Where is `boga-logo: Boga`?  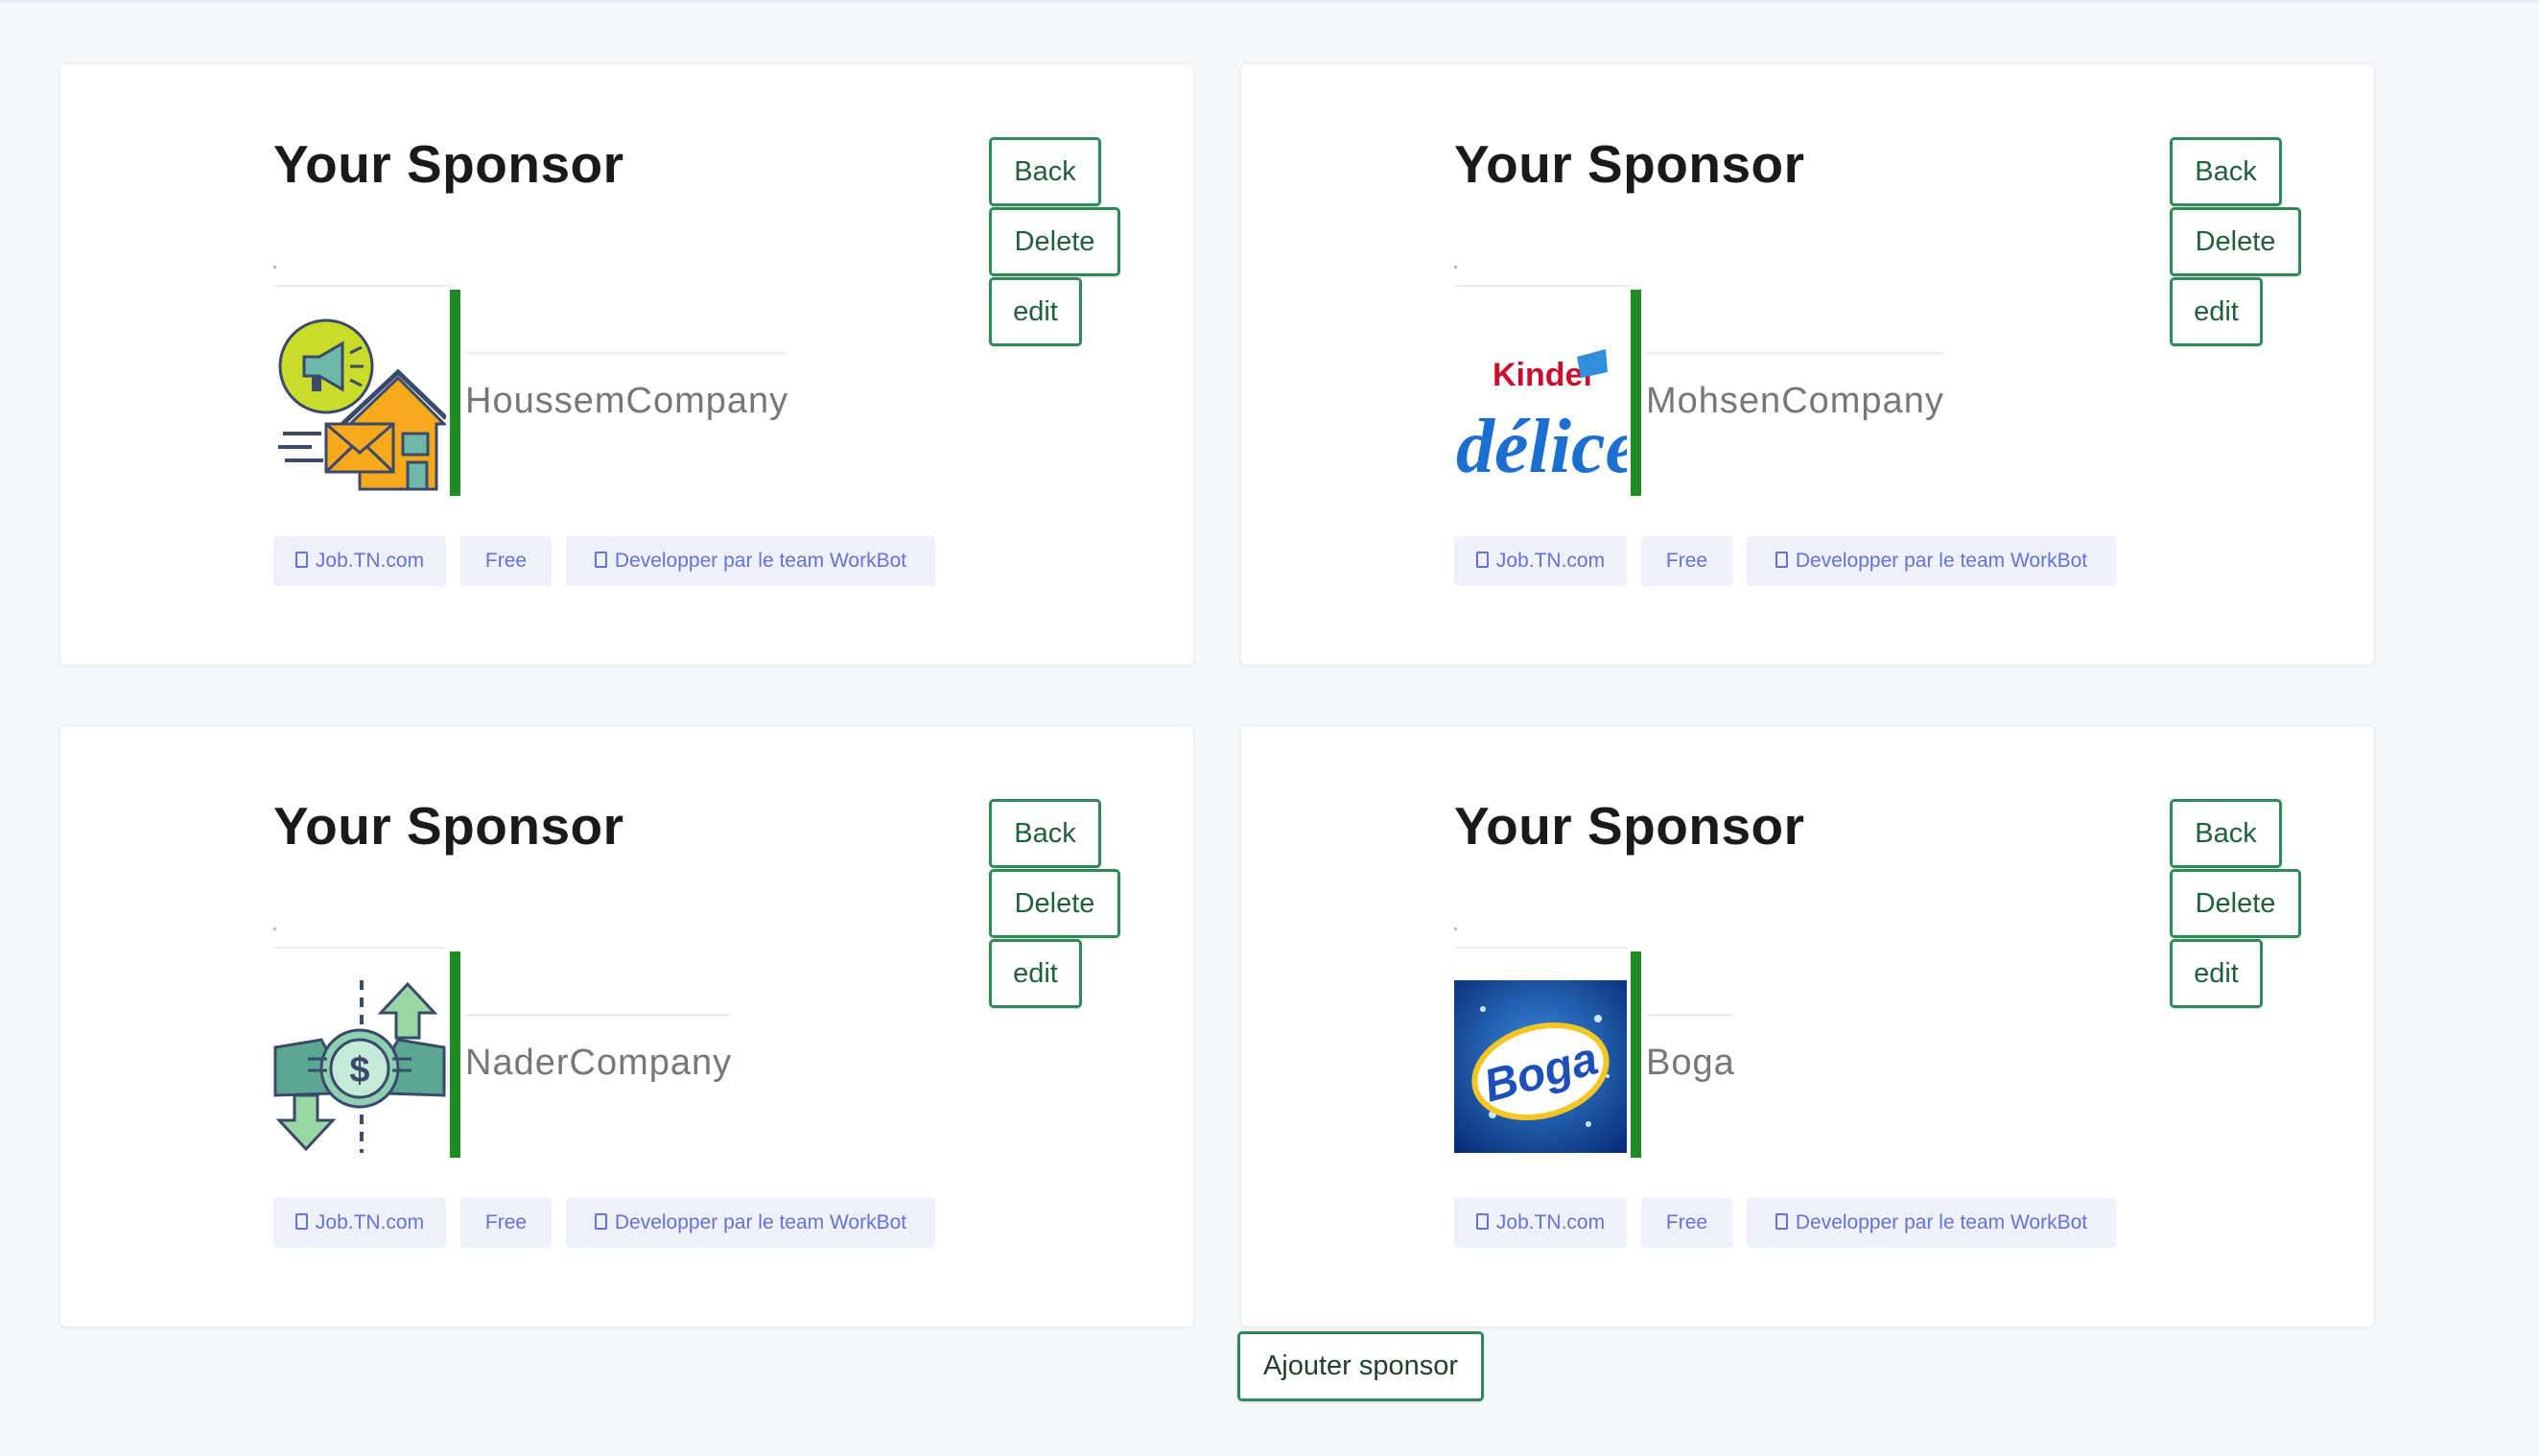
boga-logo: Boga is located at coordinates (1540, 1067).